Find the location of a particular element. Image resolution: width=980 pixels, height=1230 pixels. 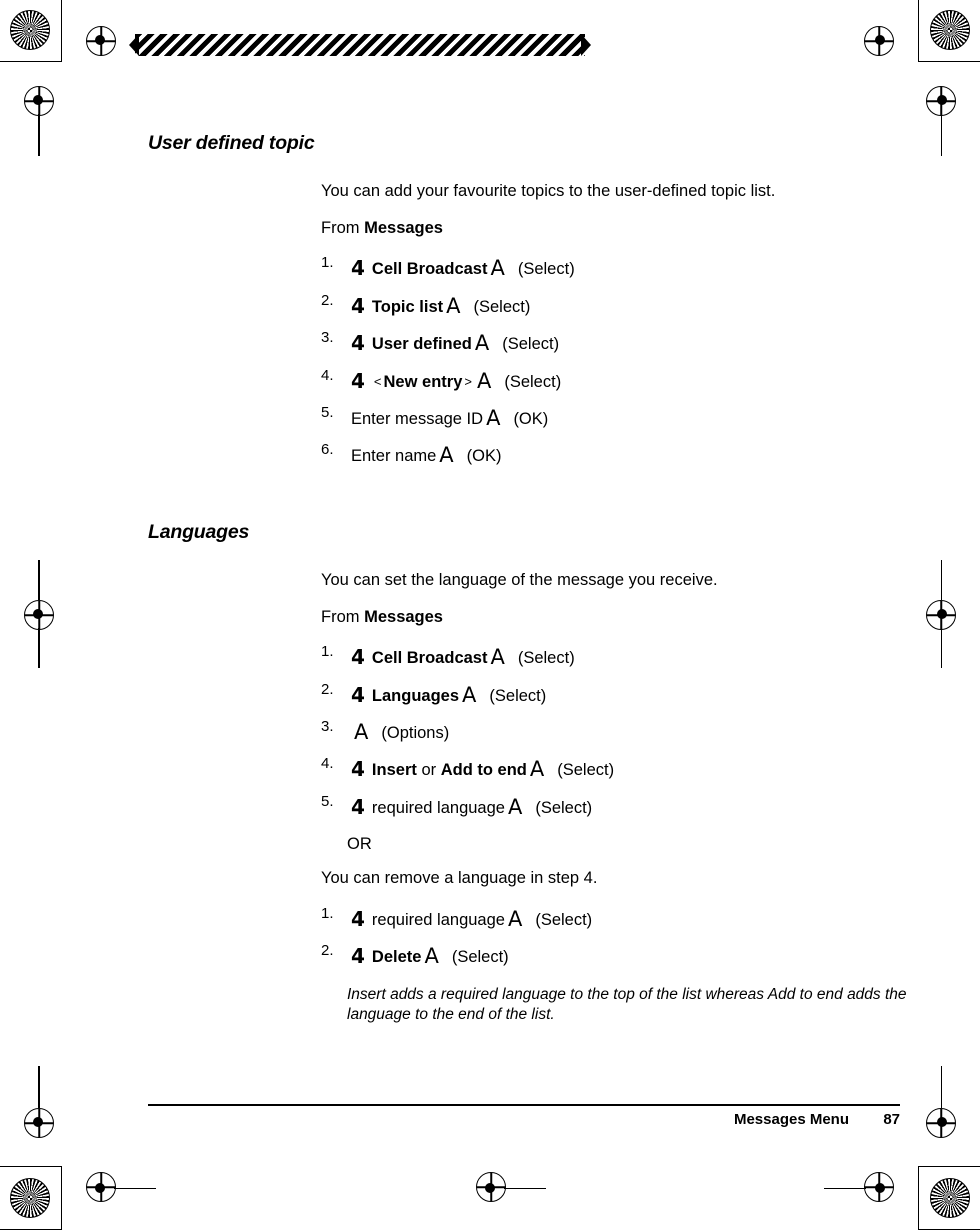

list-item: 2. 4 Languages A (Select) is located at coordinates (594, 694).